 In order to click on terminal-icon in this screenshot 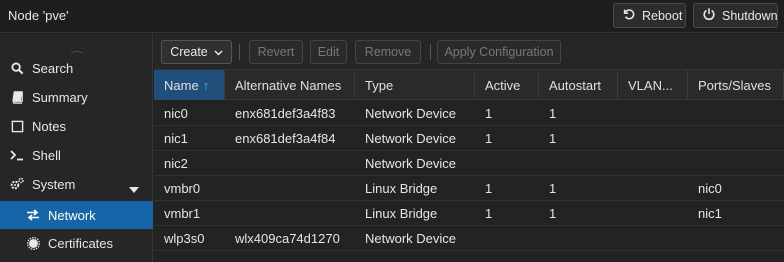, I will do `click(17, 155)`.